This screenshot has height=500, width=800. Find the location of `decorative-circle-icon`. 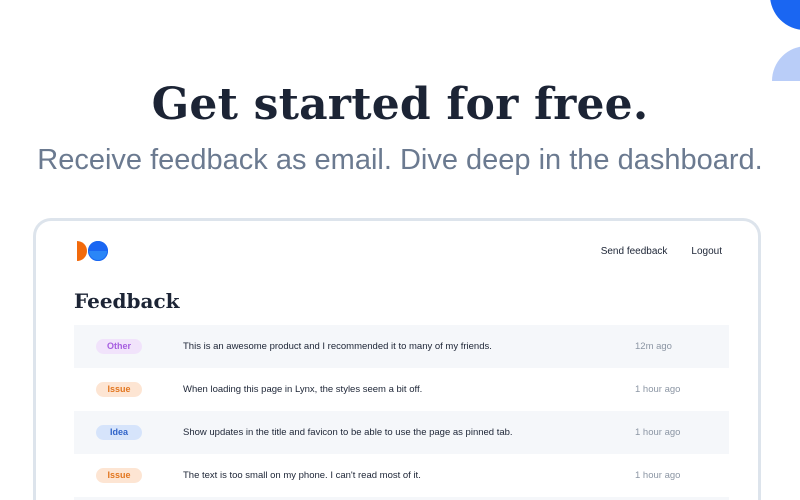

decorative-circle-icon is located at coordinates (785, 15).